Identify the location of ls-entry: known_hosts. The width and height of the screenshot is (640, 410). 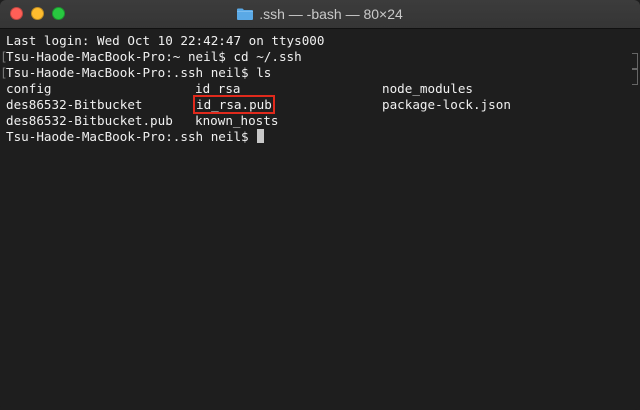
(237, 120).